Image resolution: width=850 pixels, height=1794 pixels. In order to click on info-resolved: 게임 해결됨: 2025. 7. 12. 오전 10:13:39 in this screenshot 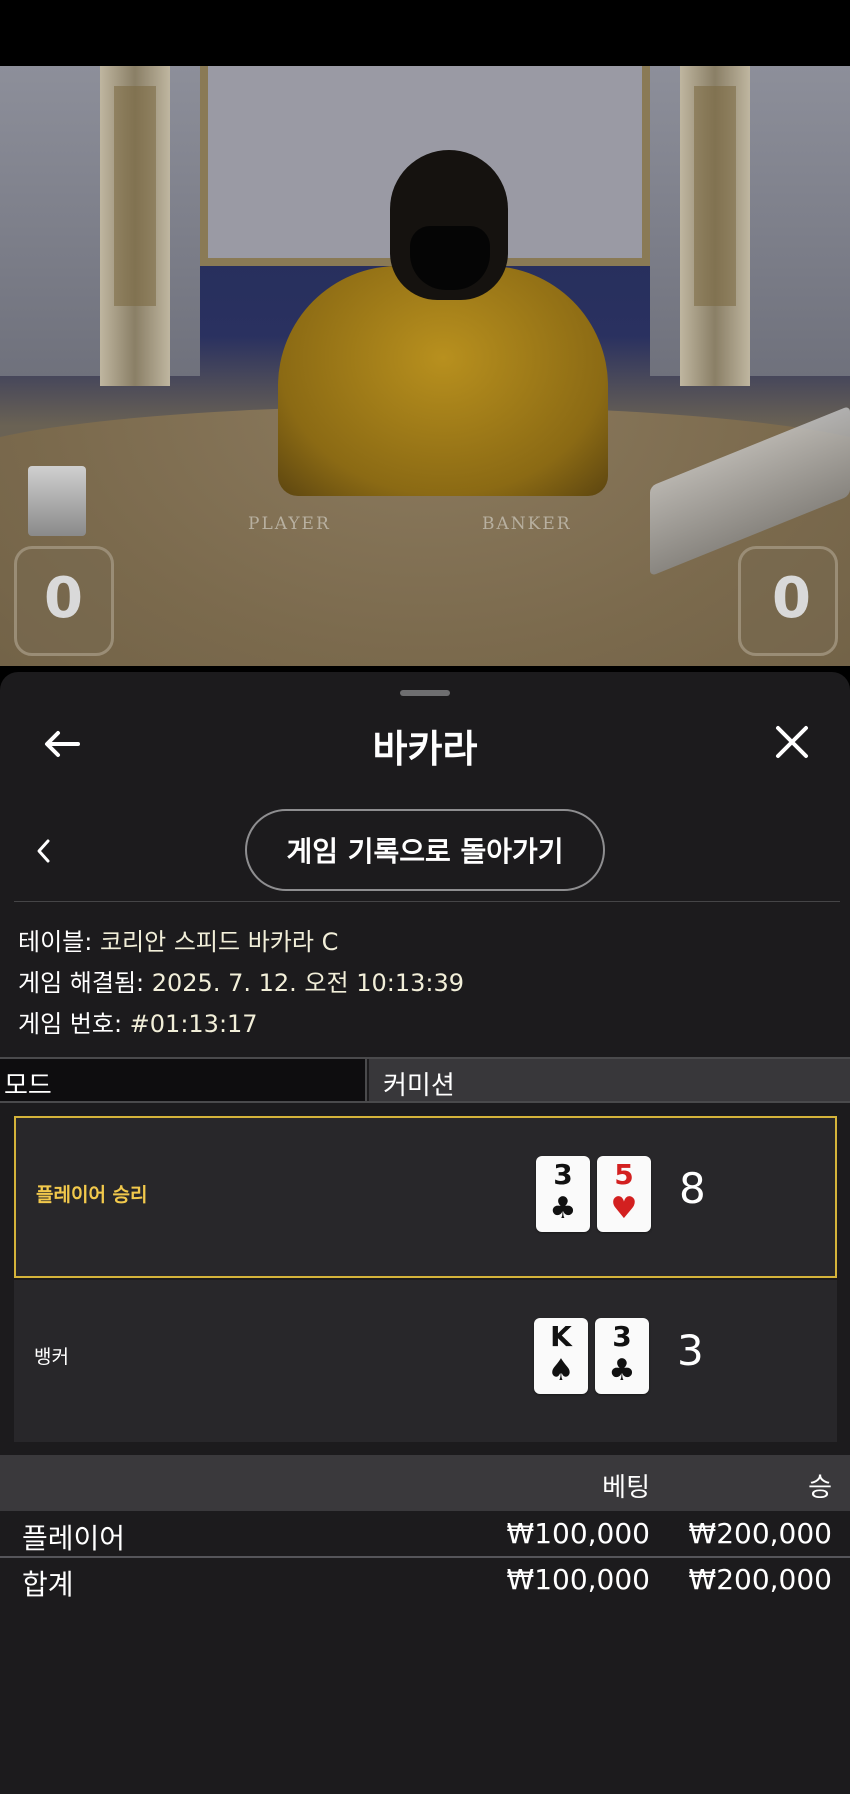, I will do `click(241, 980)`.